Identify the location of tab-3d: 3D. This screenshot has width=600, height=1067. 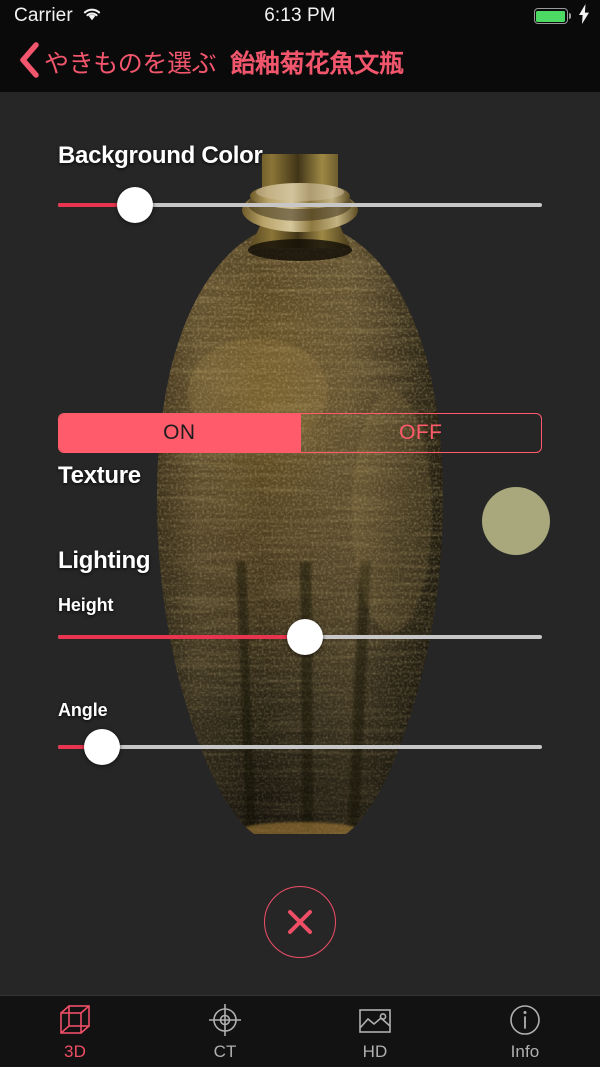
(75, 1031).